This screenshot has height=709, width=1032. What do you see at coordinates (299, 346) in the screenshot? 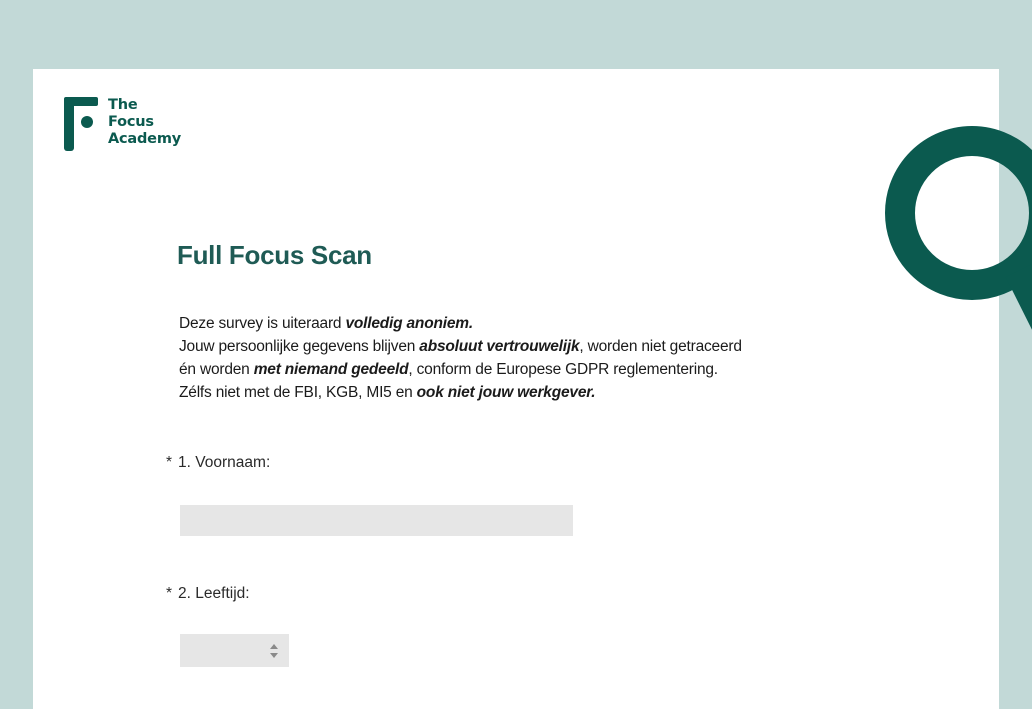
I see `intro-text: Jouw persoonlijke gegevens blijven` at bounding box center [299, 346].